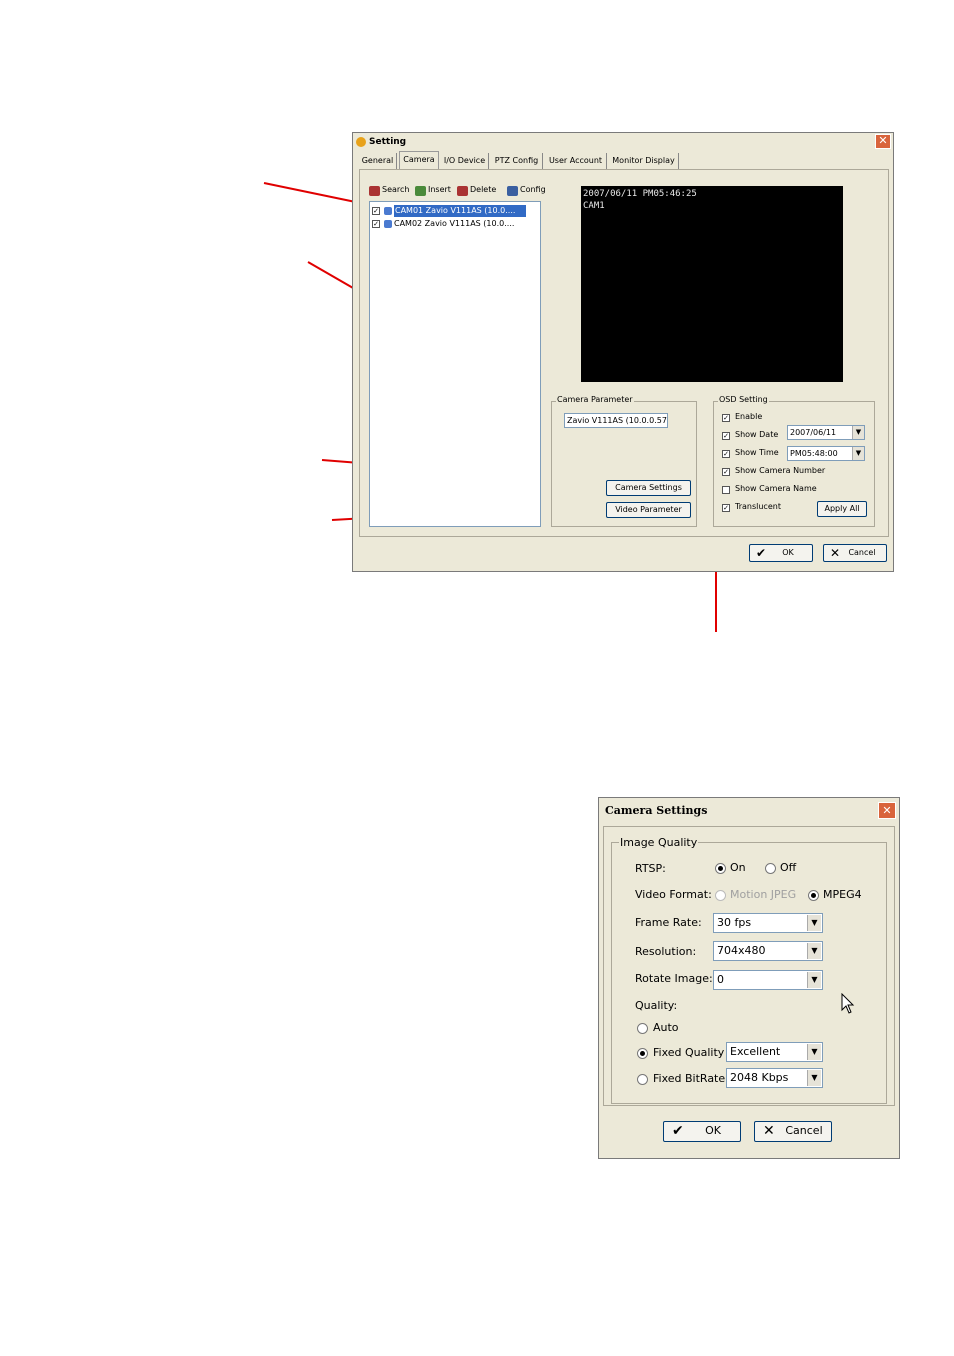 This screenshot has height=1356, width=954. I want to click on setting-app-icon, so click(361, 142).